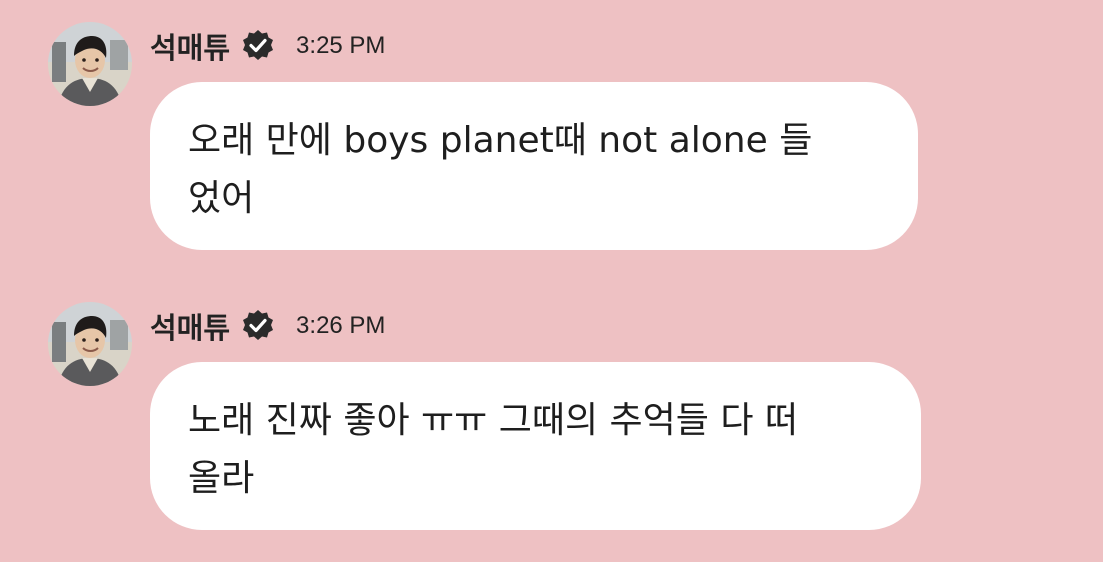  I want to click on message-header: 석매튜 3:25 PM, so click(267, 46).